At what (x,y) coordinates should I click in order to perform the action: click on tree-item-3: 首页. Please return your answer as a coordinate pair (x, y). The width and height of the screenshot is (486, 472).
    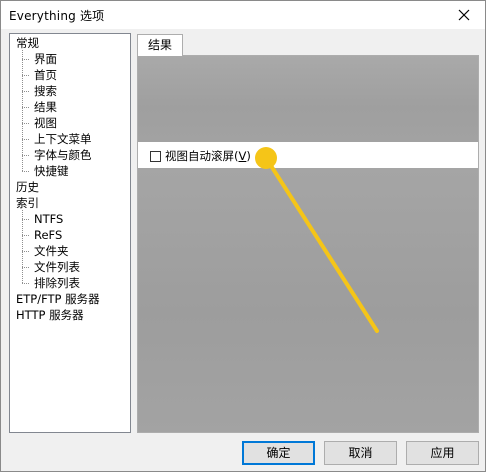
    Looking at the image, I should click on (45, 75).